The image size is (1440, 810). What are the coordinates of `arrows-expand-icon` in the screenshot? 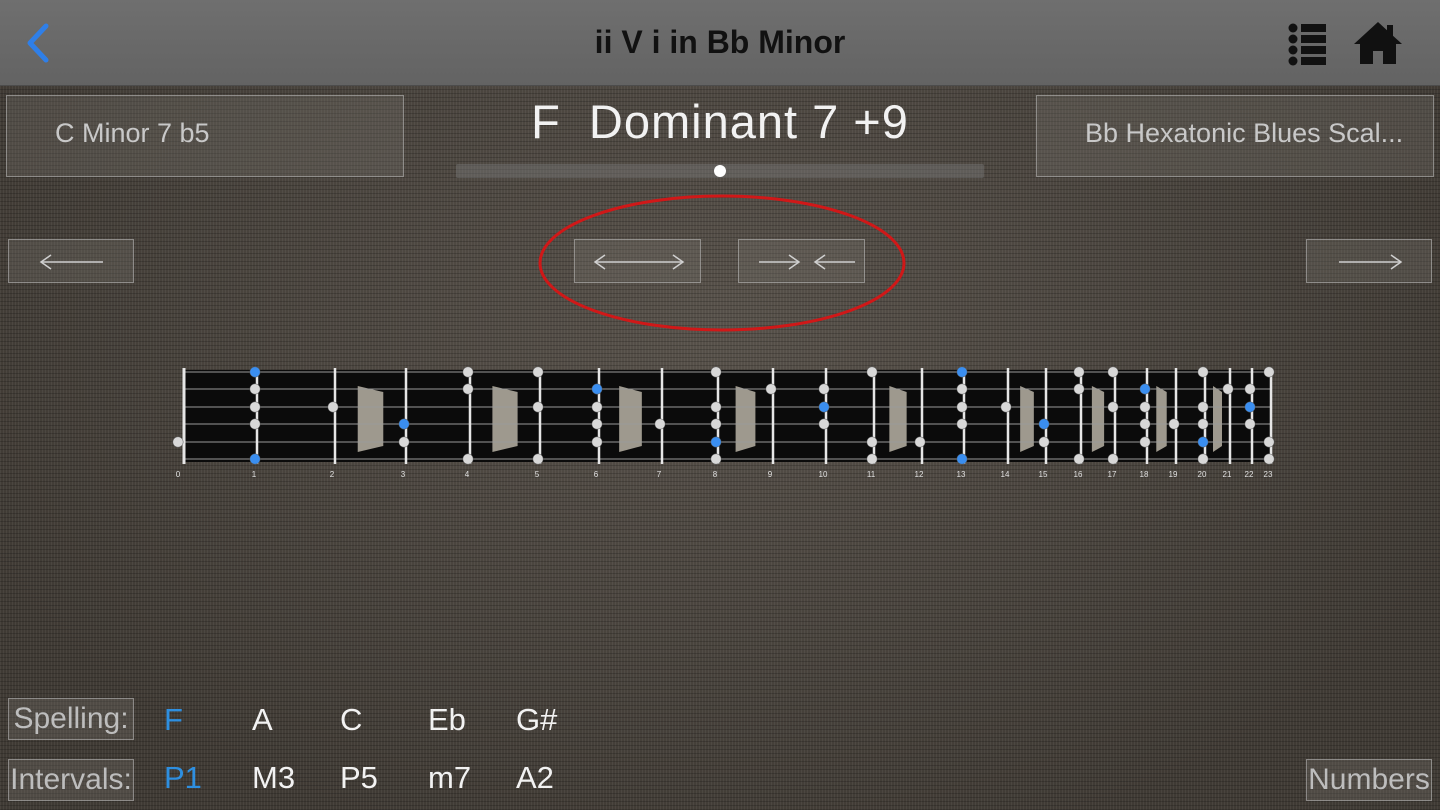 It's located at (639, 262).